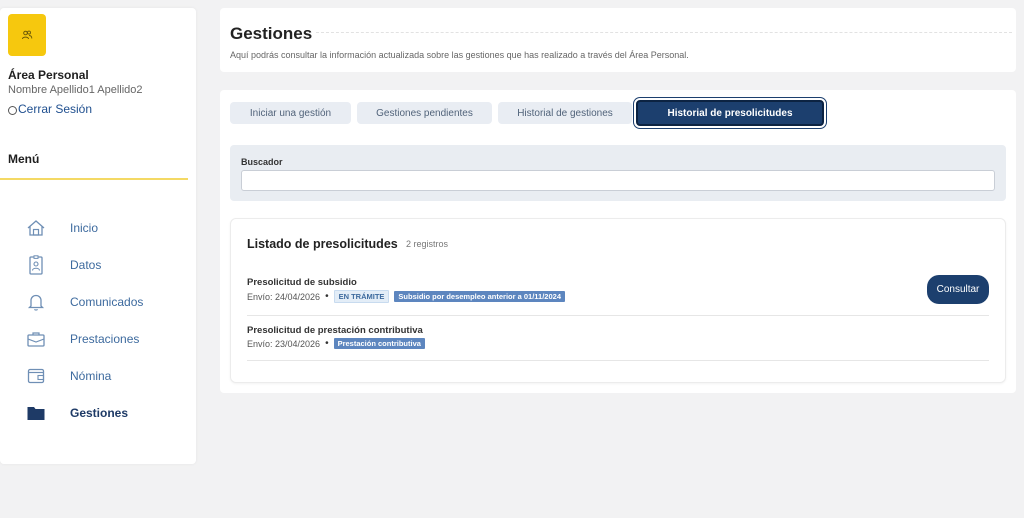 The image size is (1024, 518). What do you see at coordinates (958, 289) in the screenshot?
I see `consultar-button: Consultar` at bounding box center [958, 289].